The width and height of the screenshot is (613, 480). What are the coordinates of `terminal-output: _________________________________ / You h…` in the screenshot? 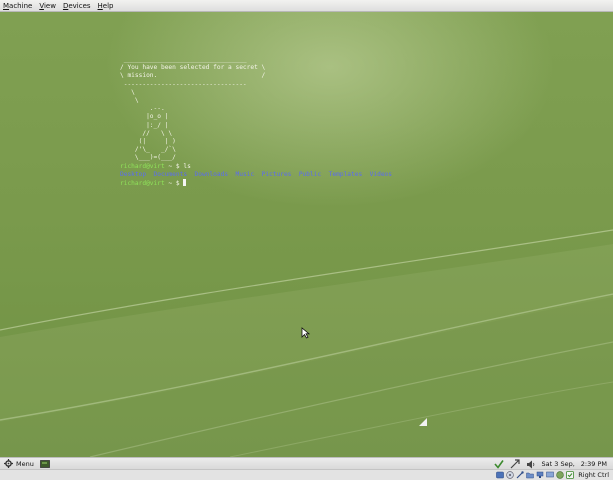 It's located at (256, 122).